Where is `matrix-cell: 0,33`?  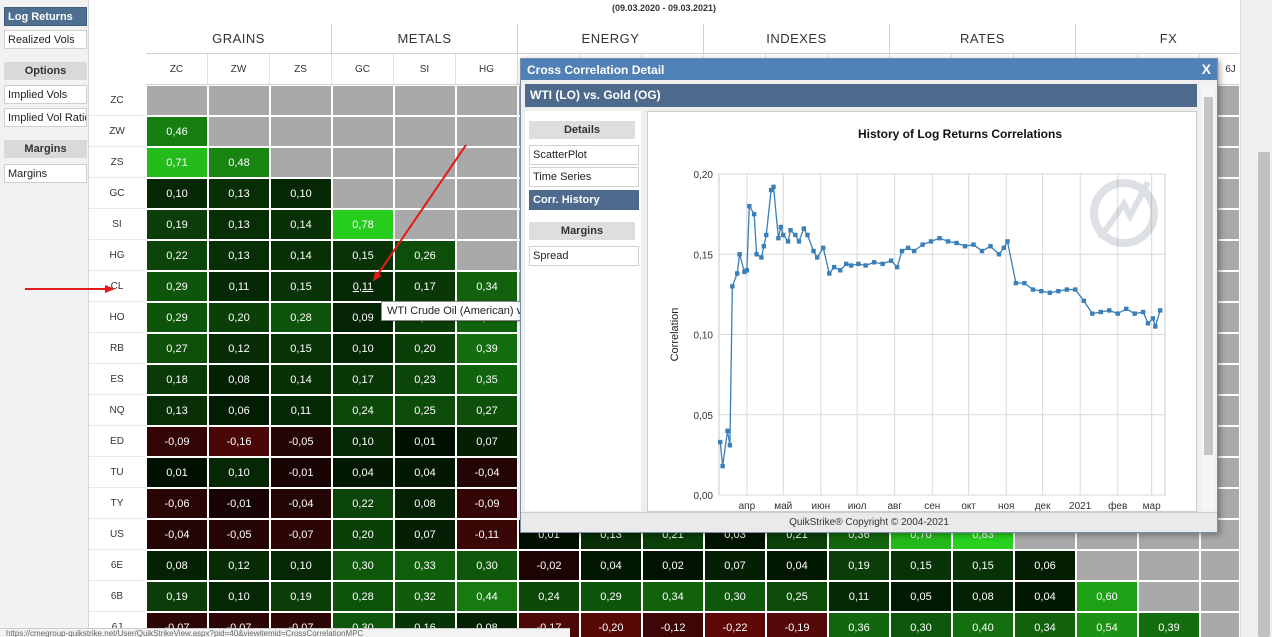
matrix-cell: 0,33 is located at coordinates (425, 565).